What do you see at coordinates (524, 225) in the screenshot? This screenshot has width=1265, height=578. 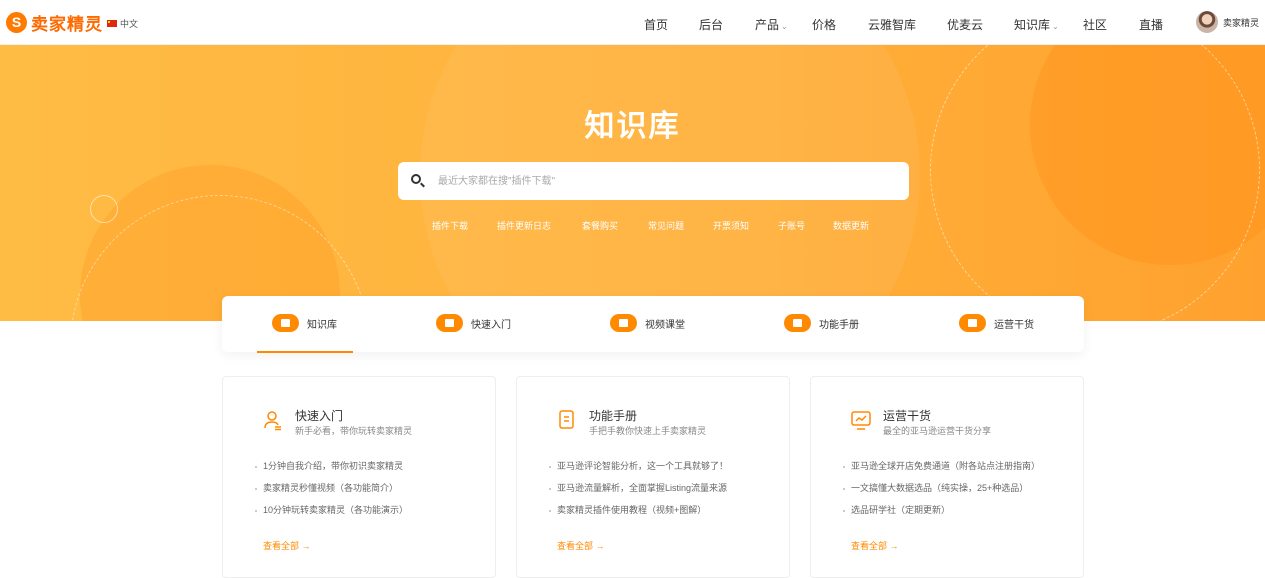 I see `hot-link: 插件更新日志` at bounding box center [524, 225].